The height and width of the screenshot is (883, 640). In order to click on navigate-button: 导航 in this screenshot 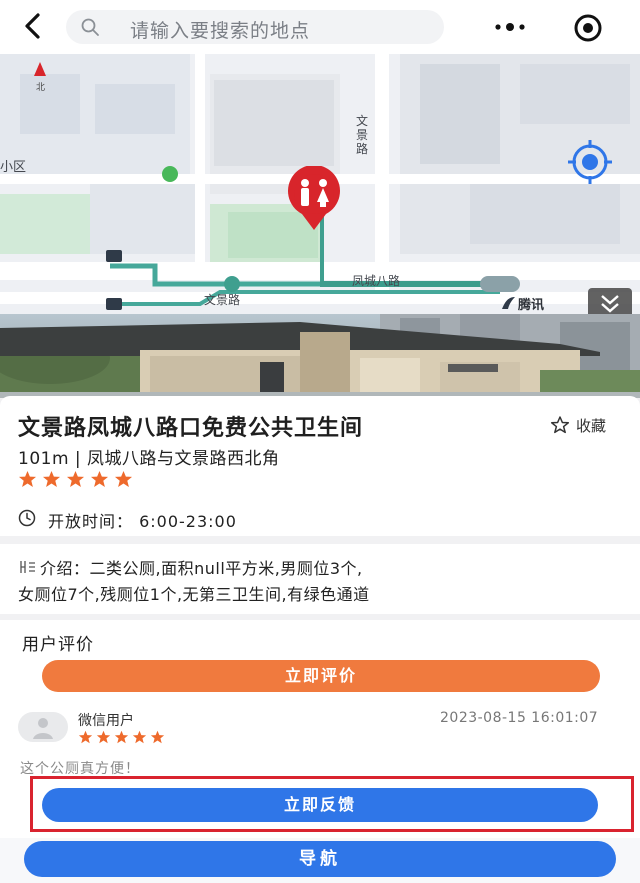, I will do `click(320, 859)`.